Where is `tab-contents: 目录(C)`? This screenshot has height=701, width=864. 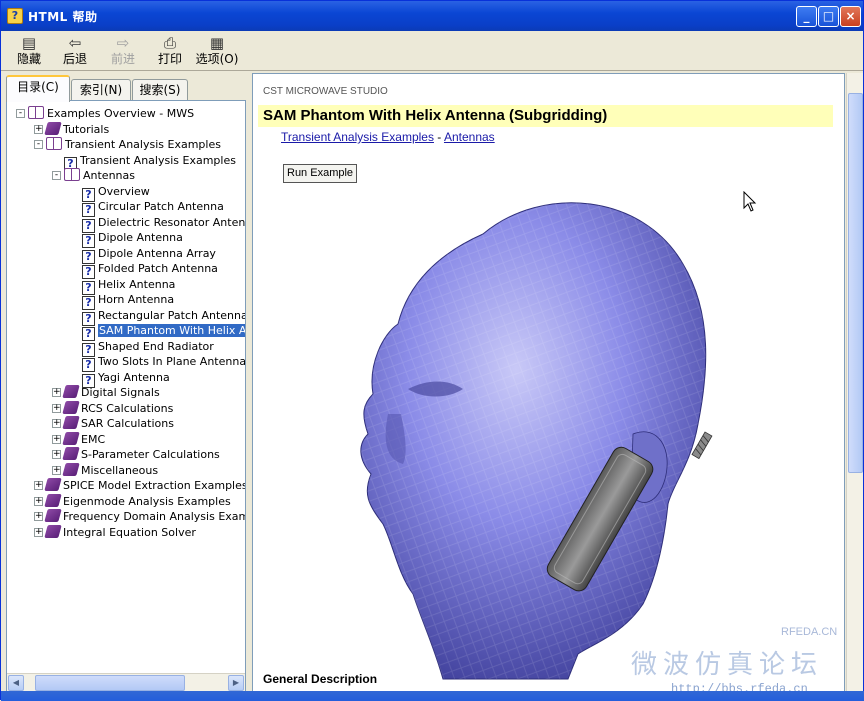 tab-contents: 目录(C) is located at coordinates (38, 88).